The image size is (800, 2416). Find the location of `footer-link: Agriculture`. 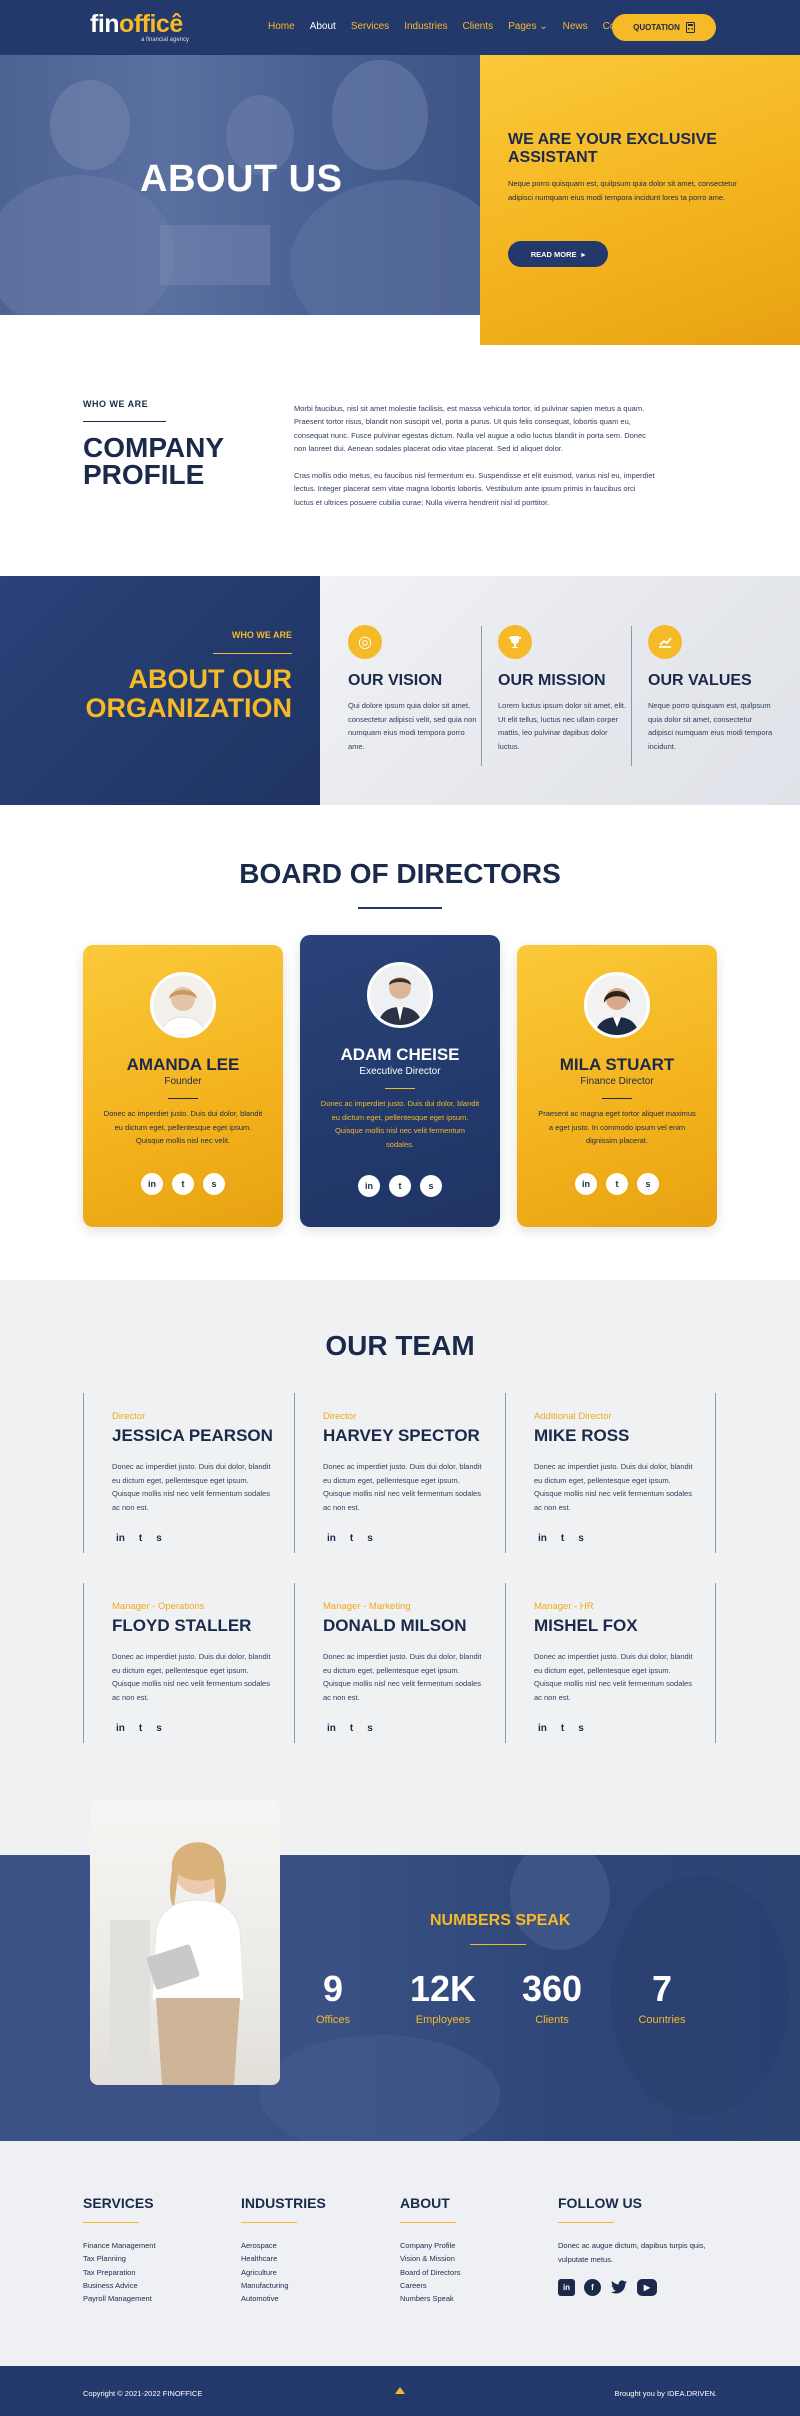

footer-link: Agriculture is located at coordinates (316, 2272).